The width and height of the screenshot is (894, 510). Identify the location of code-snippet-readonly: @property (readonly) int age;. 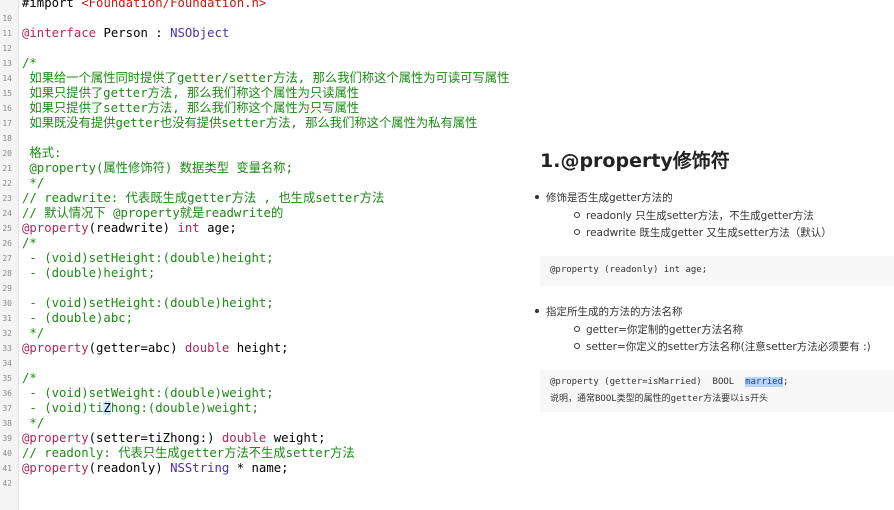
(717, 271).